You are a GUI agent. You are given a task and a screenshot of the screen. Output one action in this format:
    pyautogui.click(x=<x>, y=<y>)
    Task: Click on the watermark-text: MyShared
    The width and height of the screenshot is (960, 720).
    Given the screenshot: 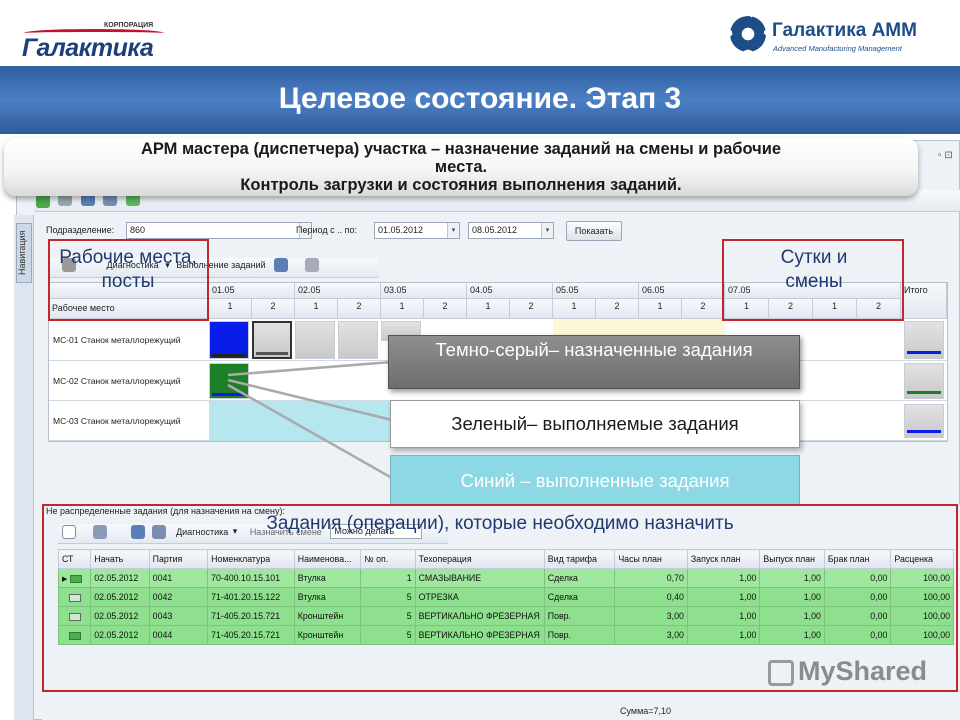 What is the action you would take?
    pyautogui.click(x=863, y=671)
    